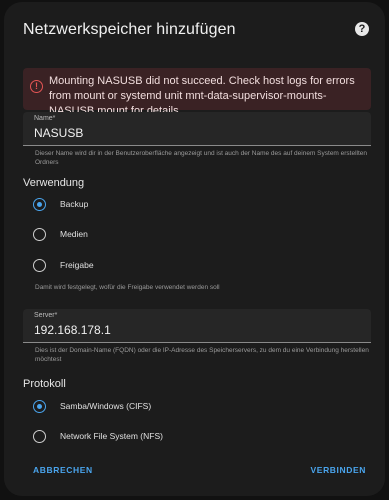  Describe the element at coordinates (338, 470) in the screenshot. I see `connect-button: VERBINDEN` at that location.